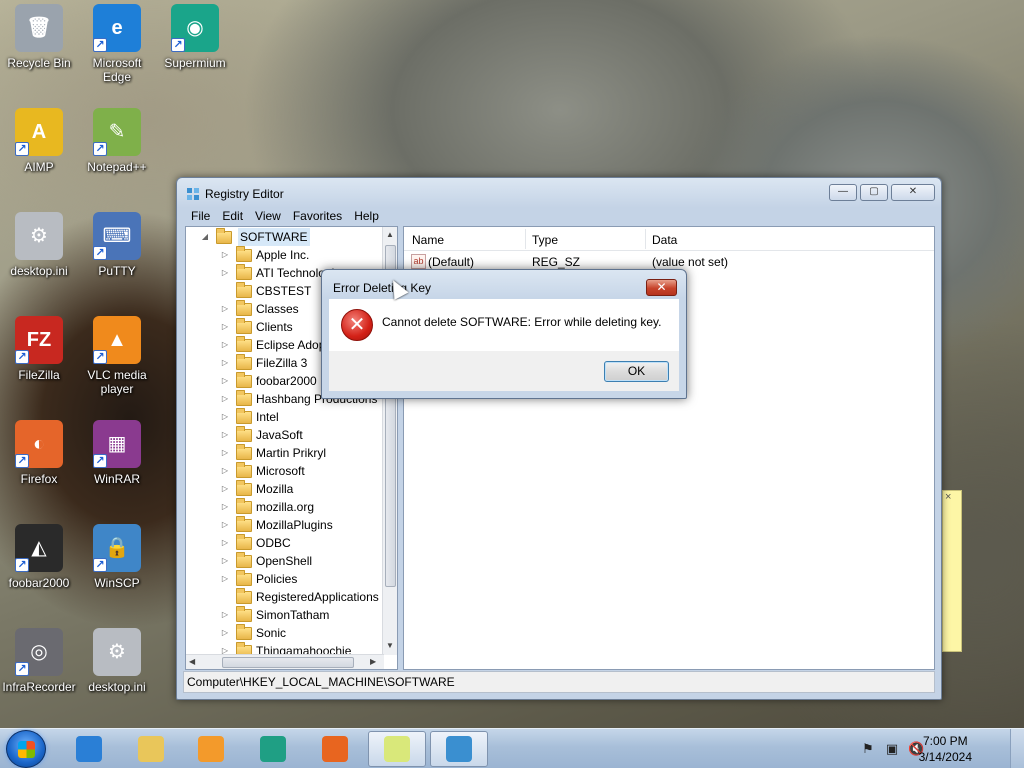 This screenshot has width=1024, height=768. Describe the element at coordinates (366, 216) in the screenshot. I see `menu-help: Help` at that location.